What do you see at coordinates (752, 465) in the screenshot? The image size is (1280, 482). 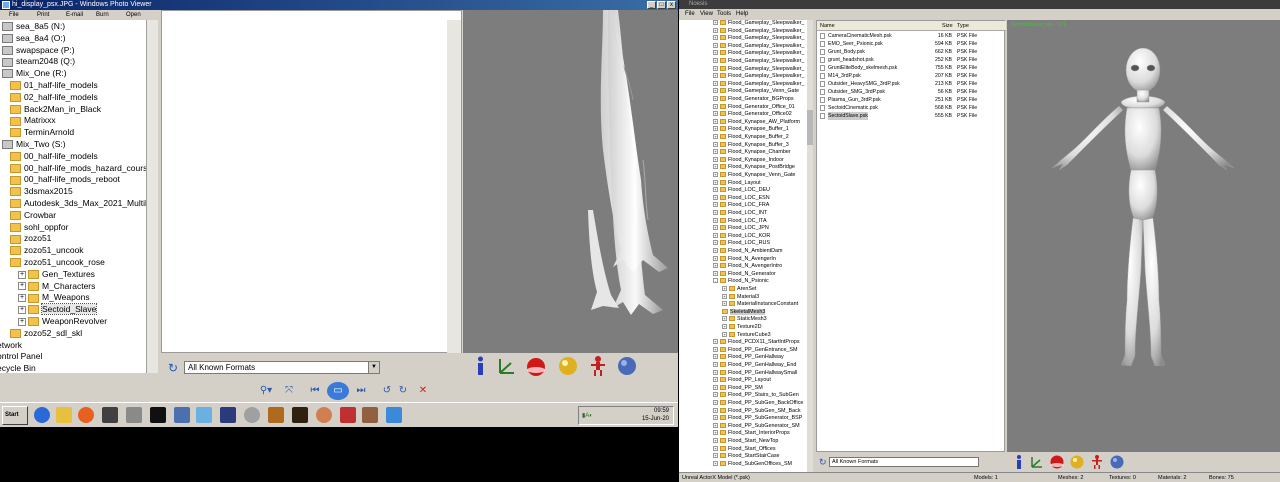 I see `package-tree-item: + Flood_SubGenOffices_SM` at bounding box center [752, 465].